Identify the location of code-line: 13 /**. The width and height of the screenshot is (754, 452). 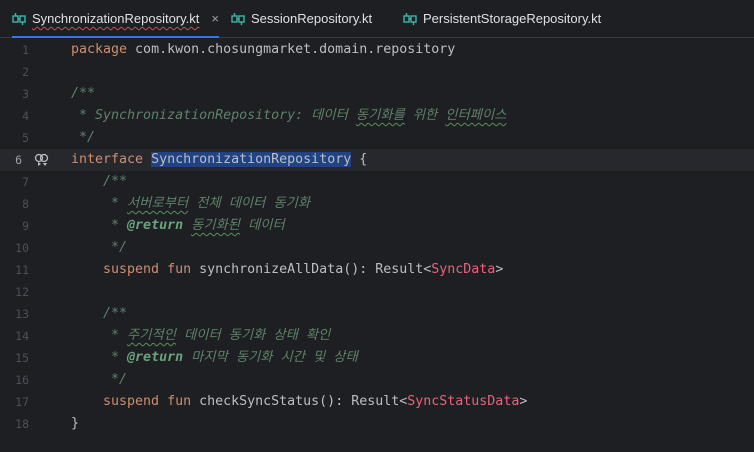
(377, 314).